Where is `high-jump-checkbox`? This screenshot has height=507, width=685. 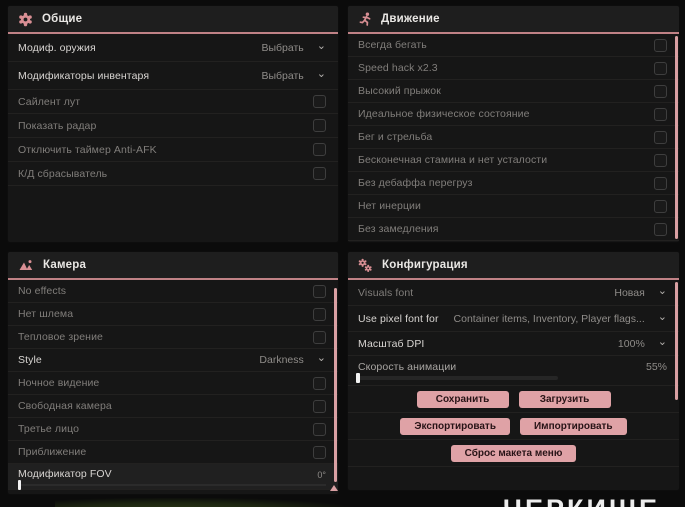
high-jump-checkbox is located at coordinates (660, 91).